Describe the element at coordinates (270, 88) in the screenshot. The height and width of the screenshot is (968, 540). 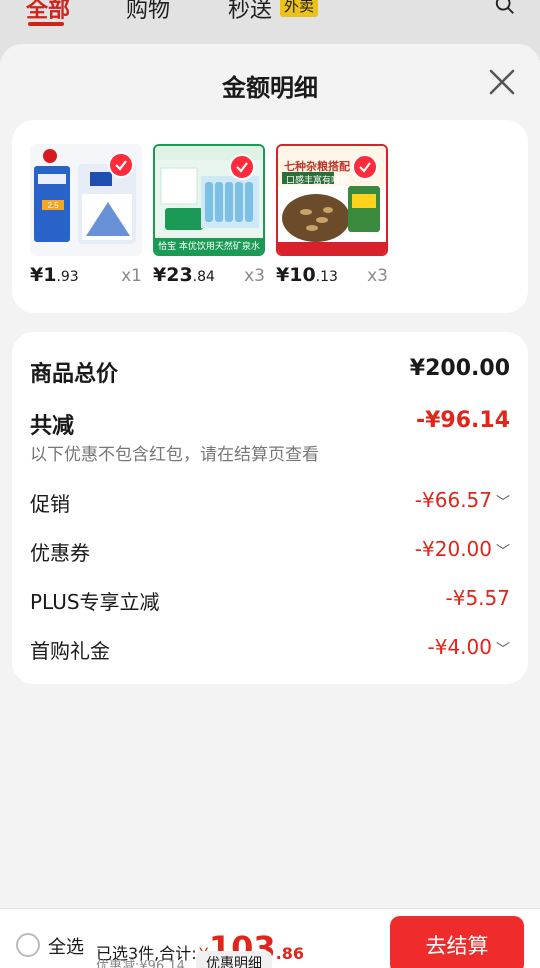
I see `sheet-title: 金额明细` at that location.